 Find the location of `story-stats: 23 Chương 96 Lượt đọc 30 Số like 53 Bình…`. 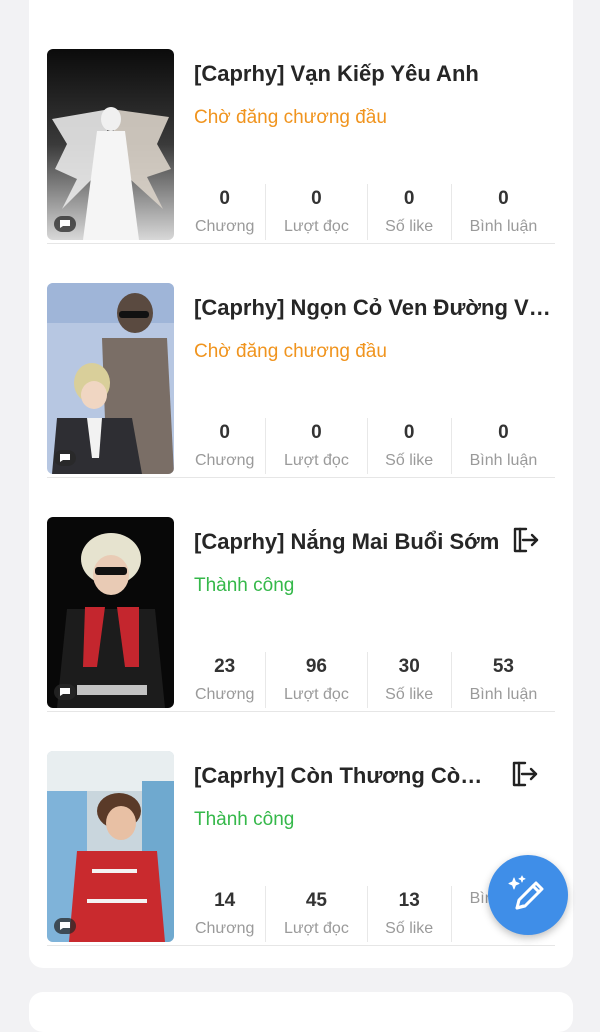

story-stats: 23 Chương 96 Lượt đọc 30 Số like 53 Bình… is located at coordinates (369, 680).